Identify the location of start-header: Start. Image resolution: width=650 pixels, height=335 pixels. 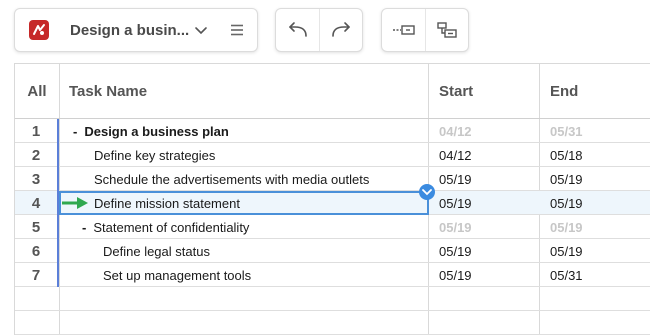
(456, 91).